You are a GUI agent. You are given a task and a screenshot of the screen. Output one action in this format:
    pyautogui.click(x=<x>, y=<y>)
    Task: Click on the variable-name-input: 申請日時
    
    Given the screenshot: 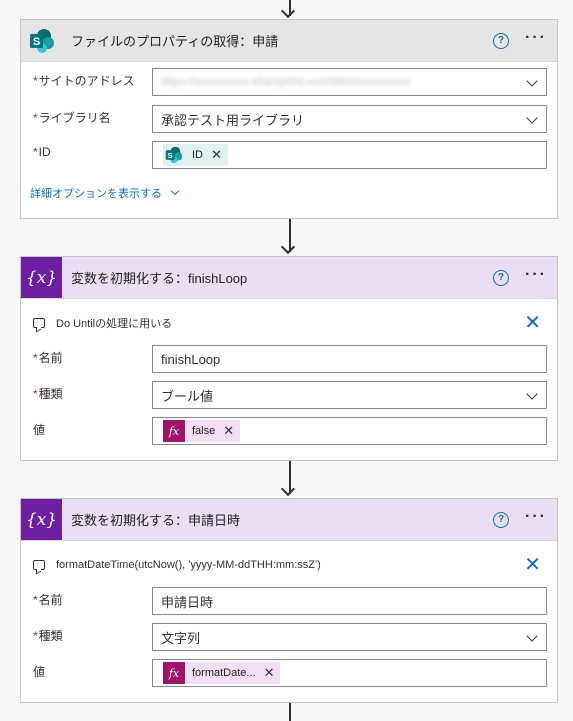 What is the action you would take?
    pyautogui.click(x=349, y=601)
    